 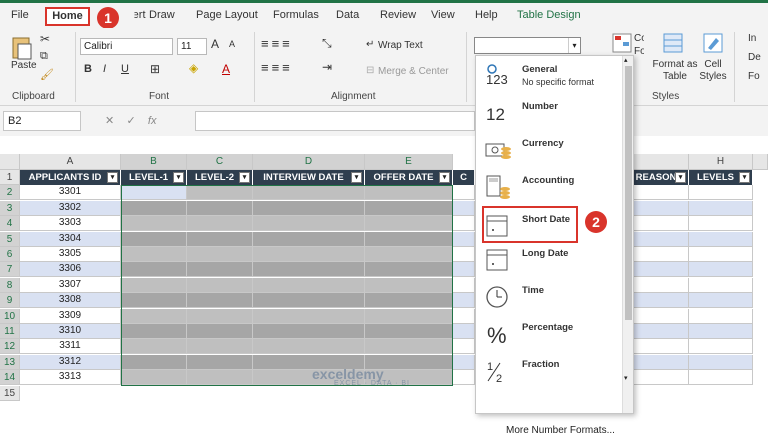 What do you see at coordinates (70, 331) in the screenshot?
I see `table-cell: 3310` at bounding box center [70, 331].